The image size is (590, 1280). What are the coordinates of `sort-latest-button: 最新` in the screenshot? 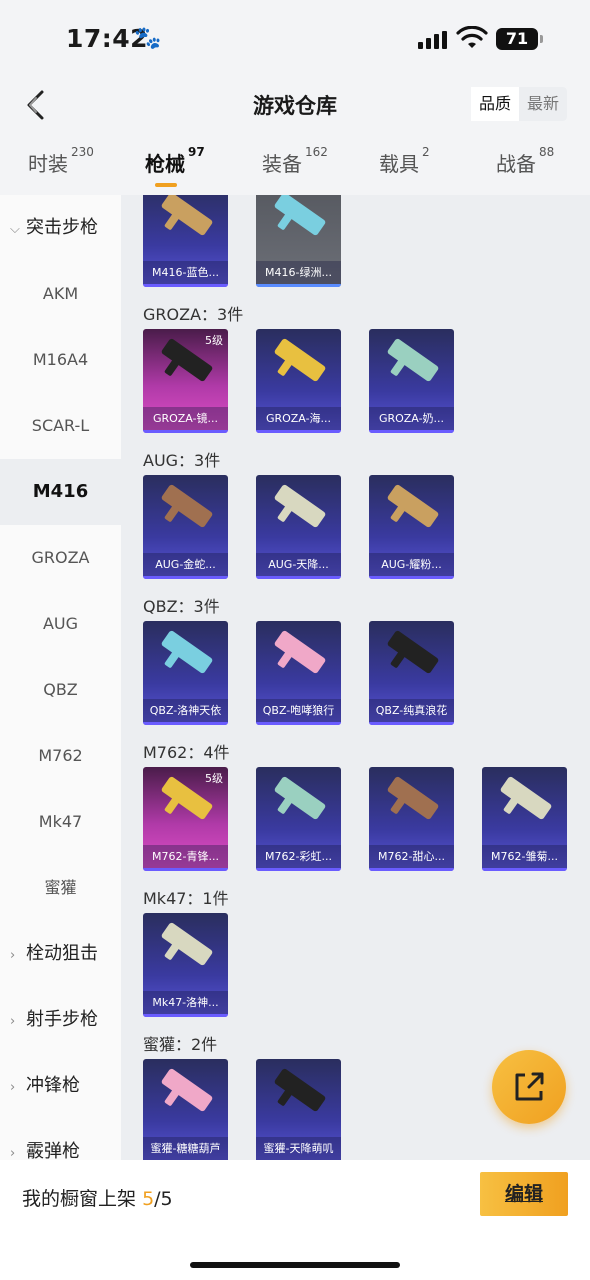 It's located at (543, 104).